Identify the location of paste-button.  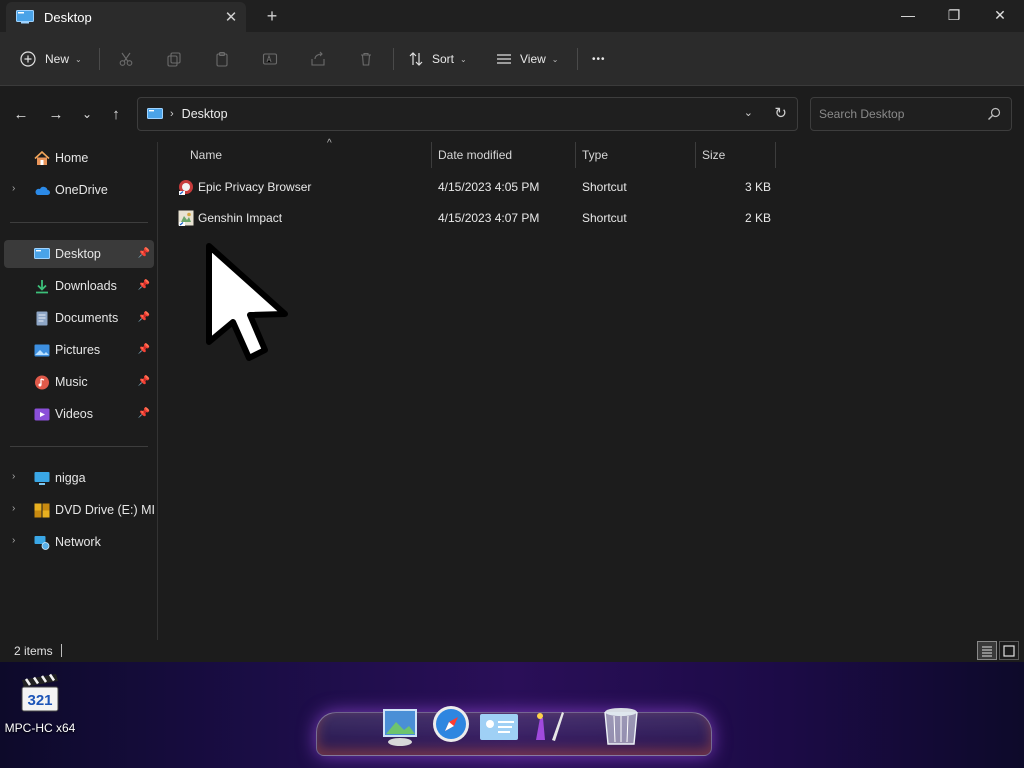
(222, 59).